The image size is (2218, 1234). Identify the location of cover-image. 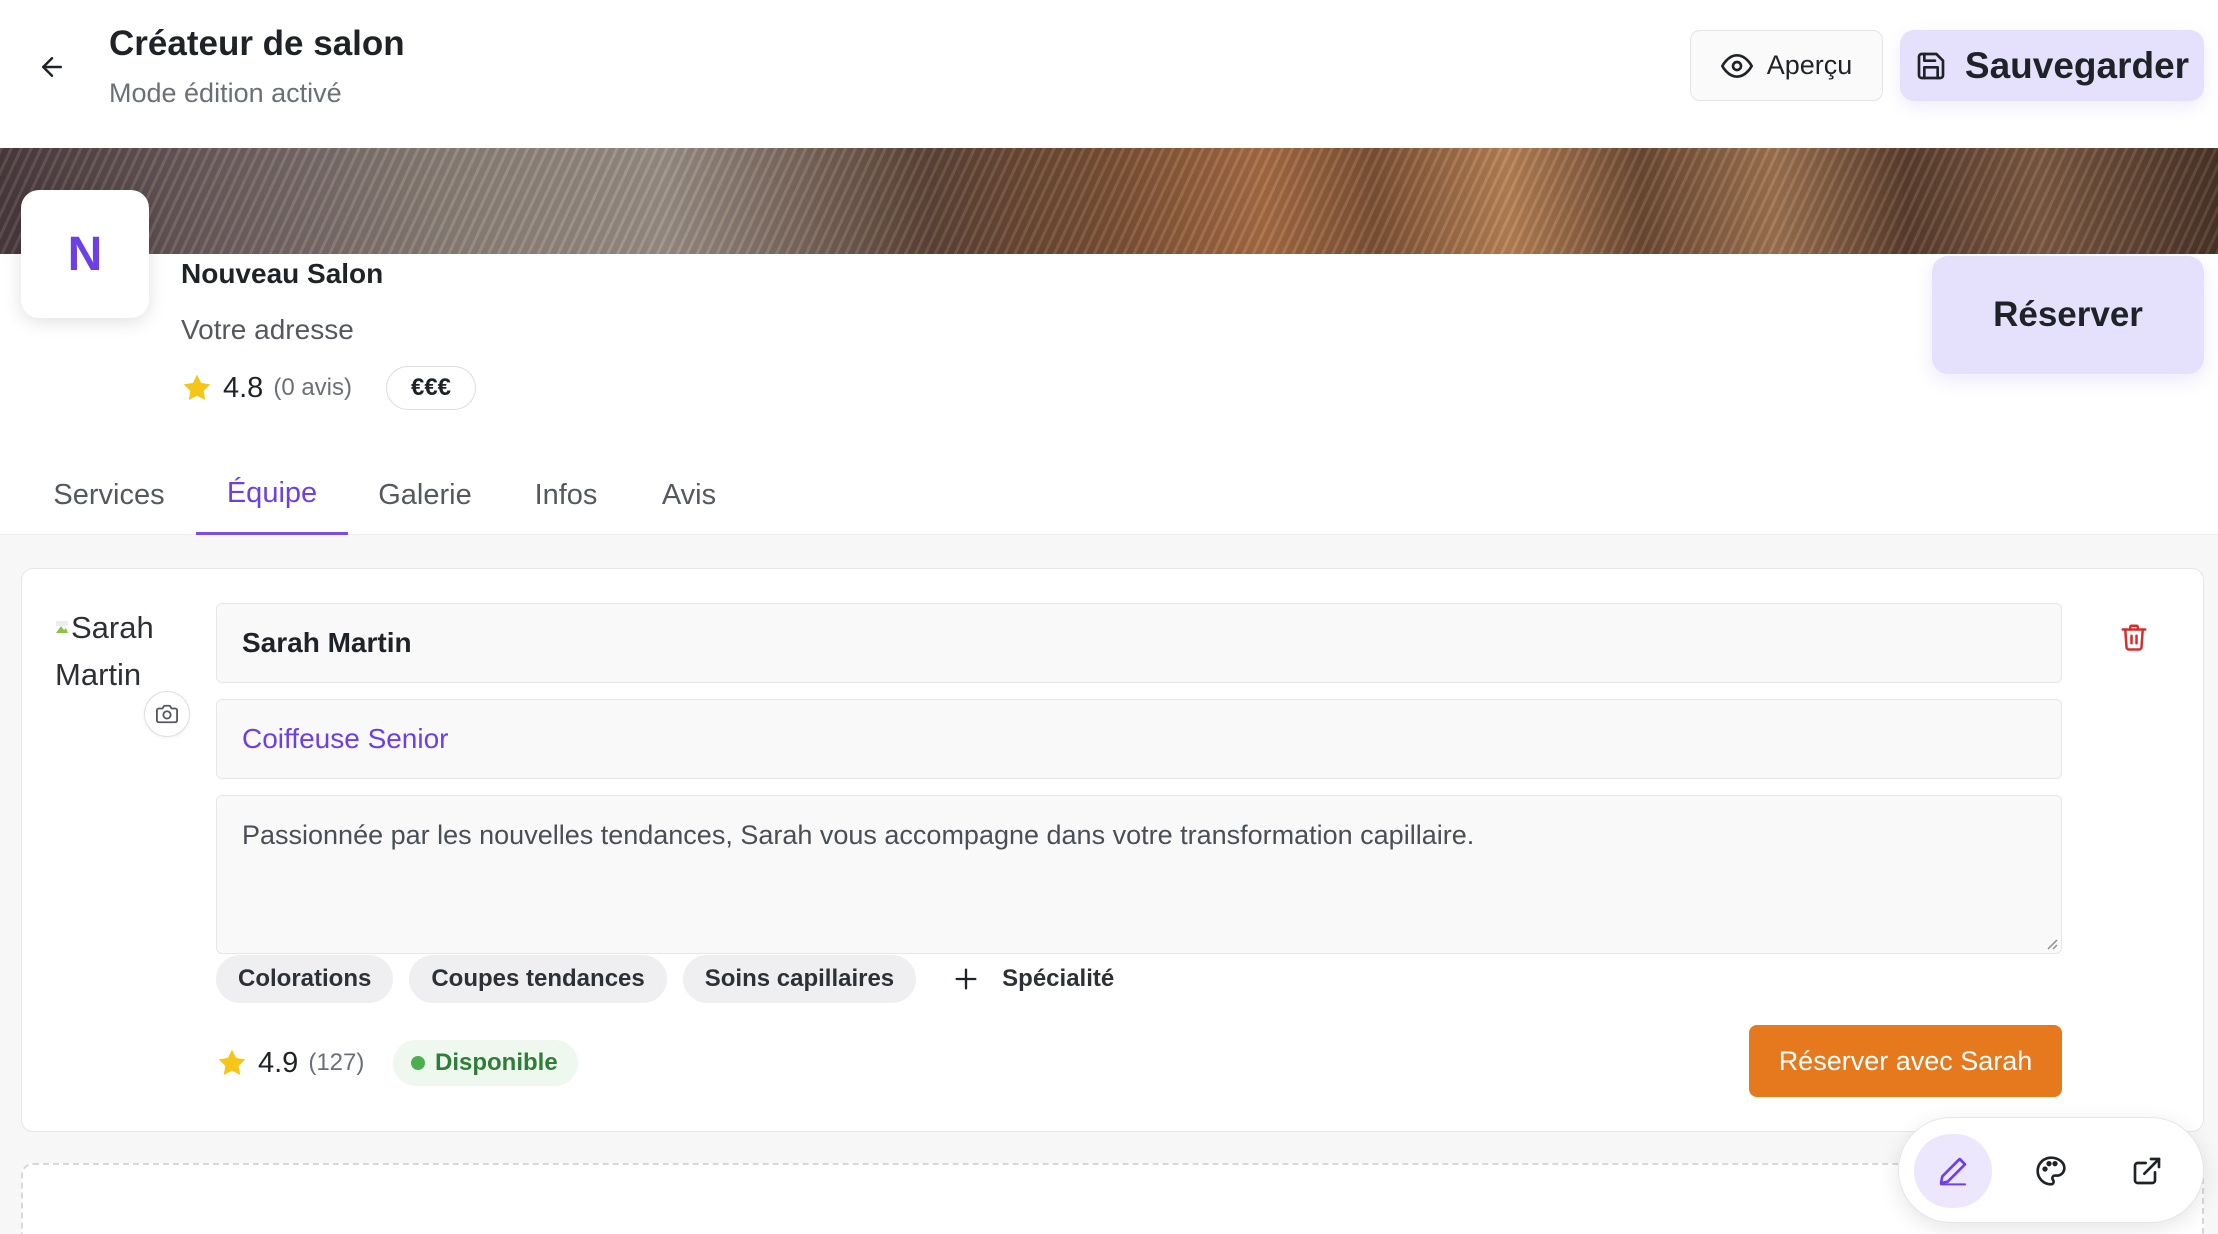
(1109, 201).